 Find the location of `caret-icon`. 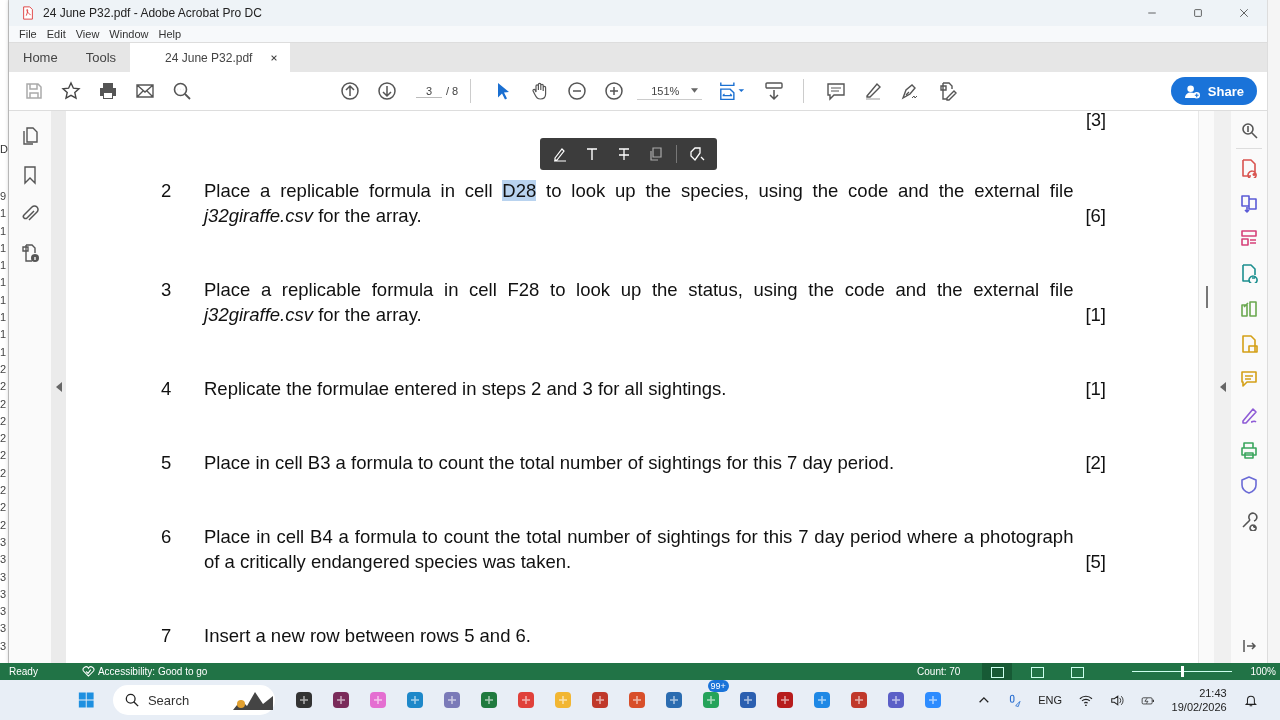

caret-icon is located at coordinates (695, 90).